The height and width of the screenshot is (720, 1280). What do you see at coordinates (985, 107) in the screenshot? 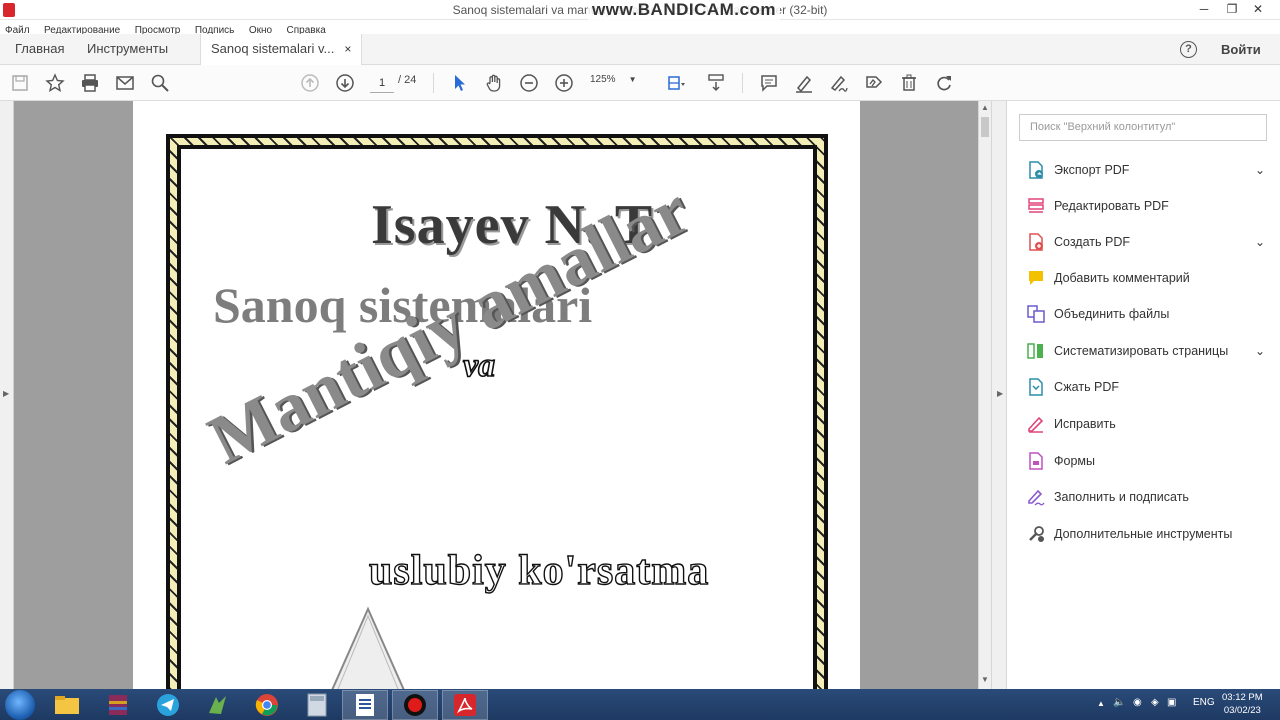
I see `scroll-up-icon: ▲` at bounding box center [985, 107].